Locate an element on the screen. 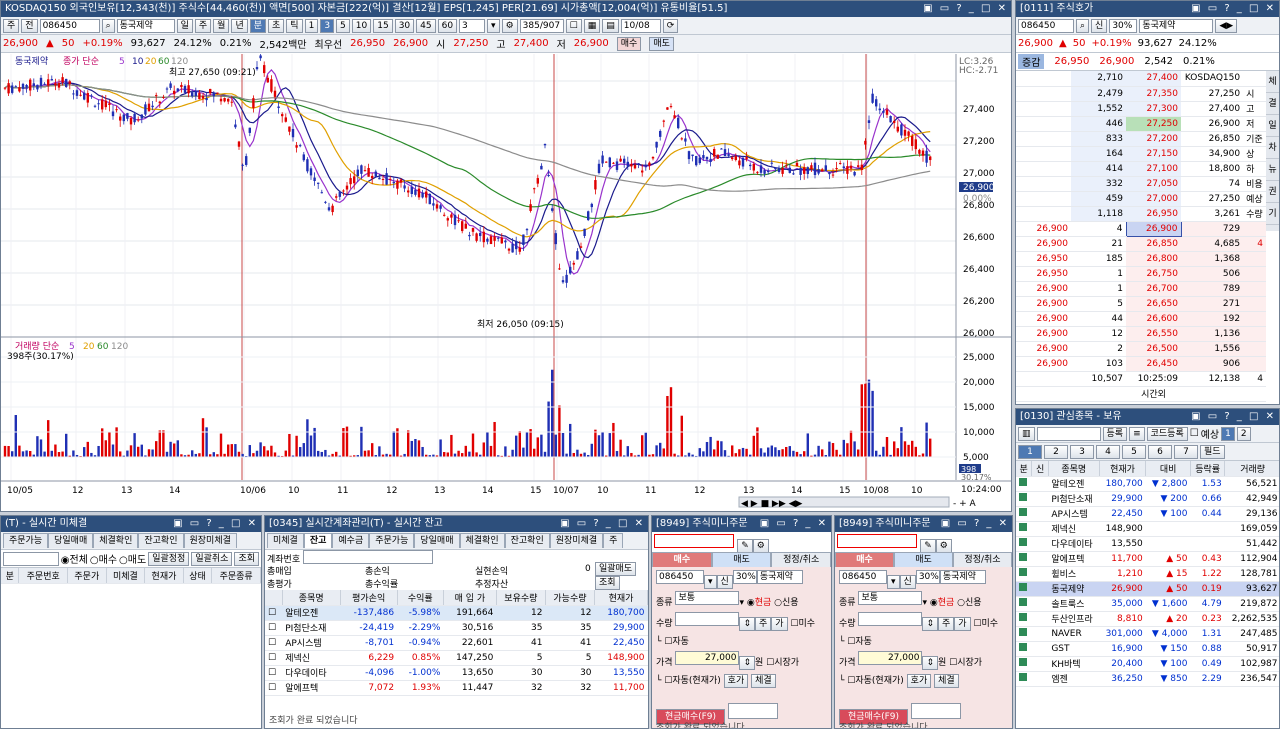 This screenshot has width=1280, height=729. stock-name: PI첨단소재 is located at coordinates (1074, 499).